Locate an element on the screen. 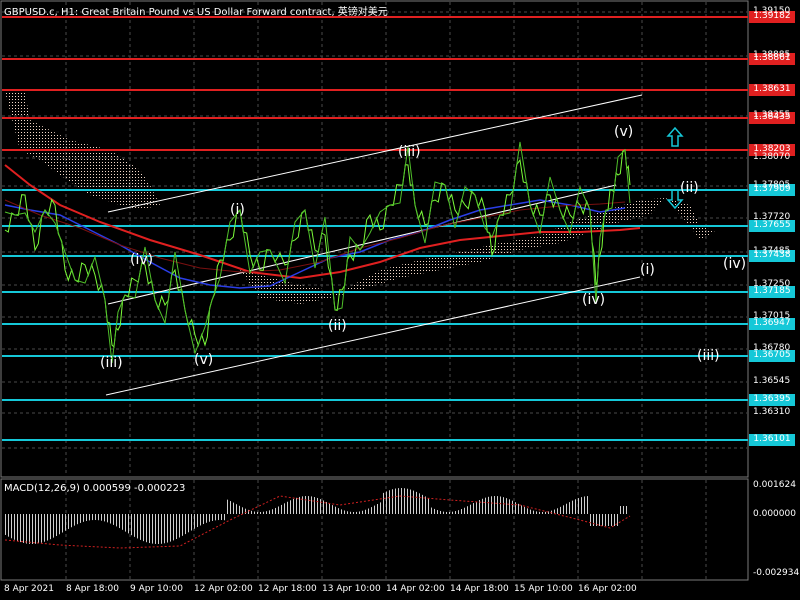 The width and height of the screenshot is (800, 600). time-scale-label: 8 Apr 2021 is located at coordinates (29, 589).